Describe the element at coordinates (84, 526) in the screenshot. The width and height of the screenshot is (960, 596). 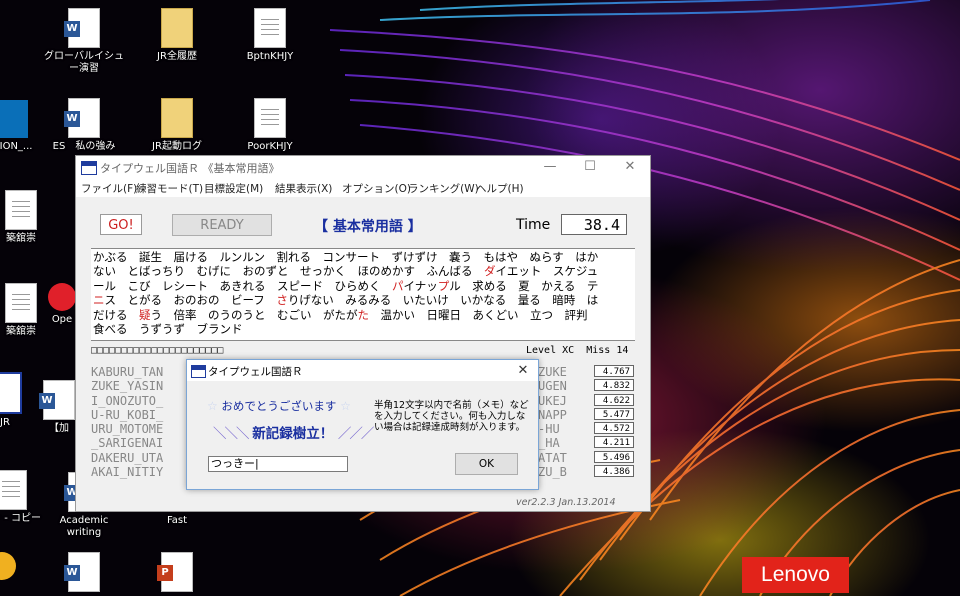
I see `desktop-icon-label: Academic writing` at that location.